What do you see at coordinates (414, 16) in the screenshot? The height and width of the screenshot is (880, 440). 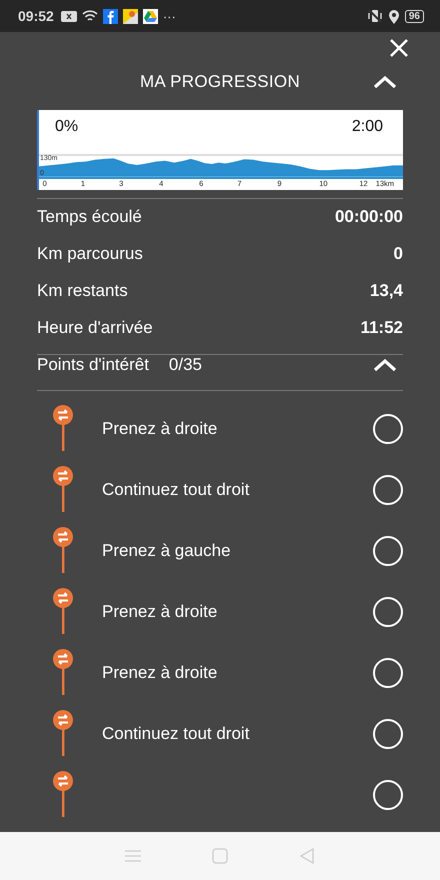 I see `battery-level: 96` at bounding box center [414, 16].